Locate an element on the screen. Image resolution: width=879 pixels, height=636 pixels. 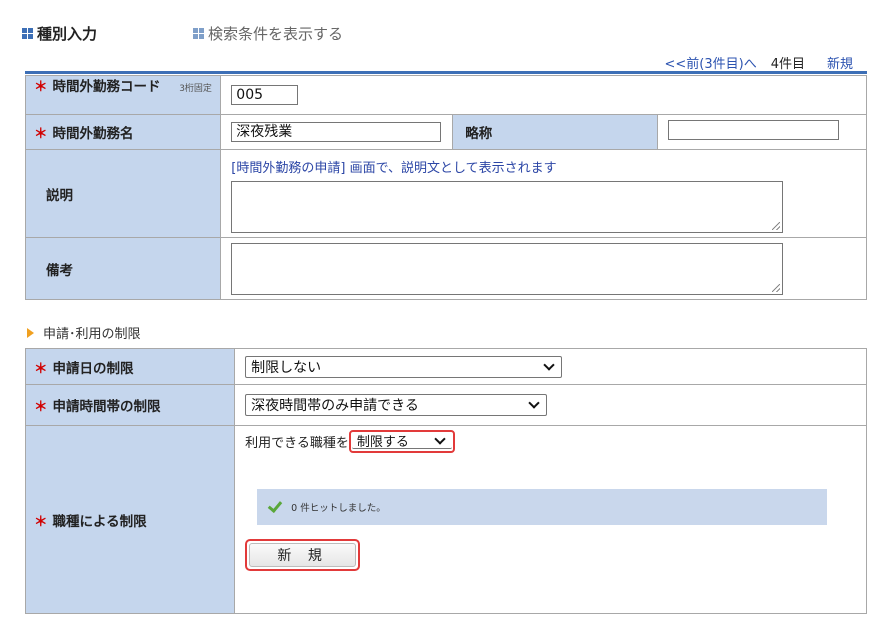
name-label: 時間外勤務名 is located at coordinates (93, 134).